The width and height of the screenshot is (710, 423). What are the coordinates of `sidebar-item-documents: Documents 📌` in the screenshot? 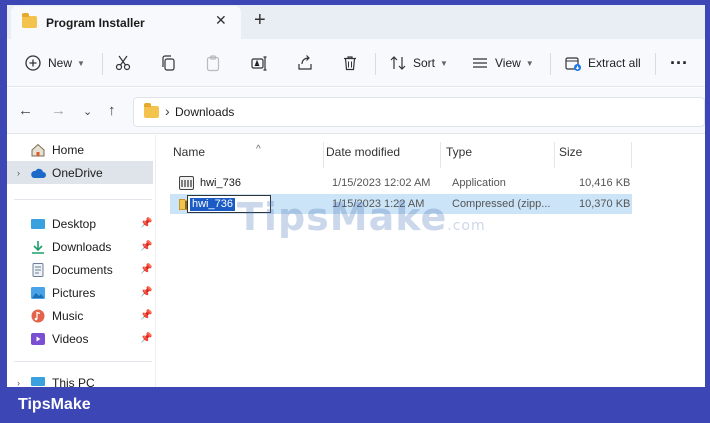 It's located at (80, 269).